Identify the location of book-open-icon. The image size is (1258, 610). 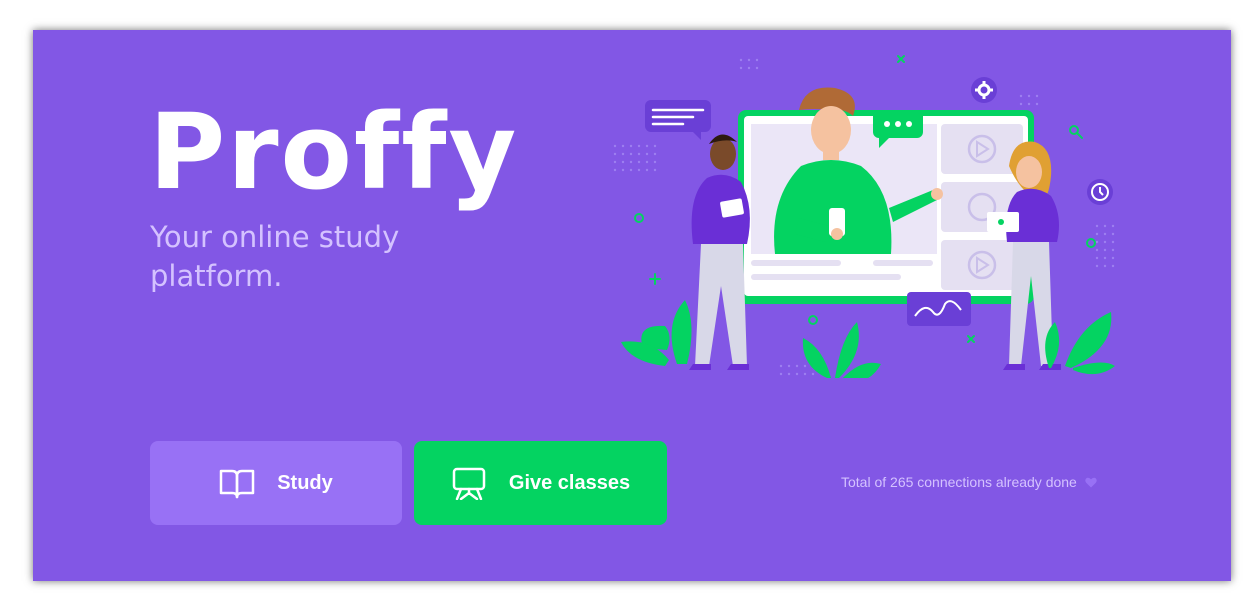
(237, 483).